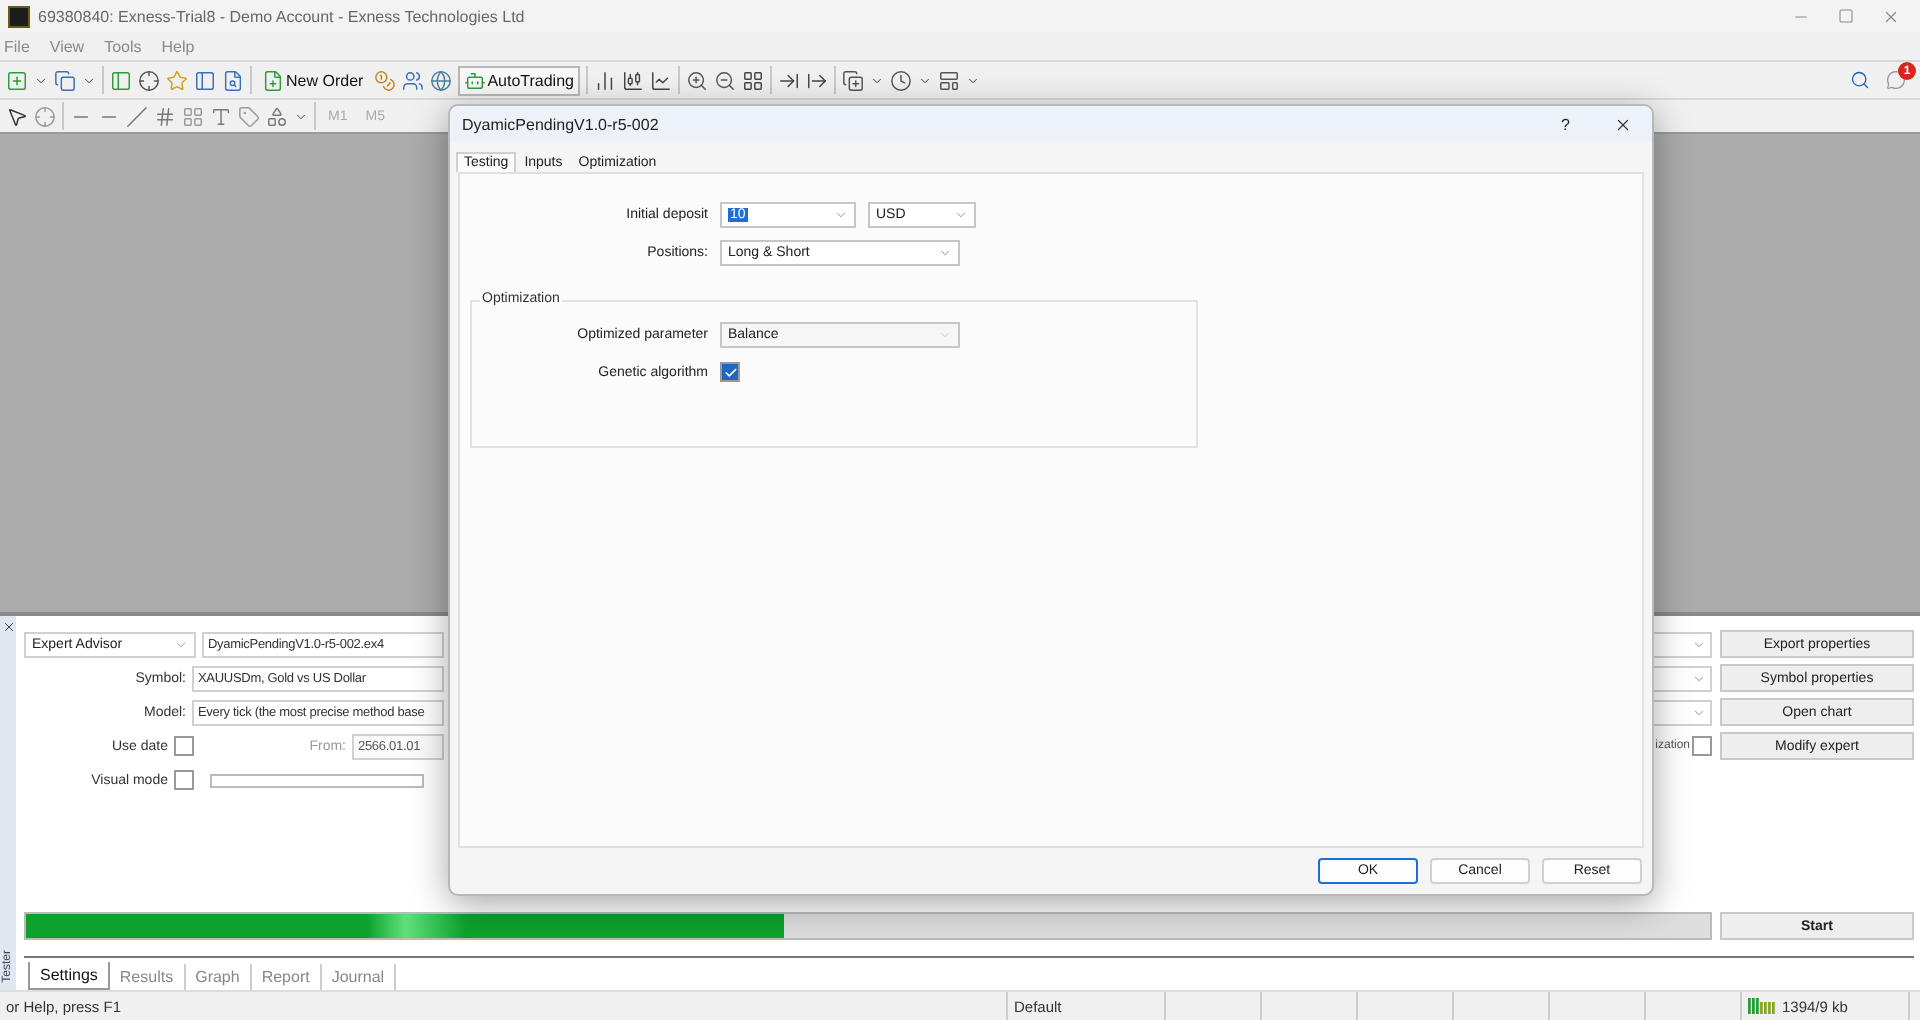 This screenshot has height=1020, width=1920. What do you see at coordinates (359, 977) in the screenshot?
I see `tab: Journal` at bounding box center [359, 977].